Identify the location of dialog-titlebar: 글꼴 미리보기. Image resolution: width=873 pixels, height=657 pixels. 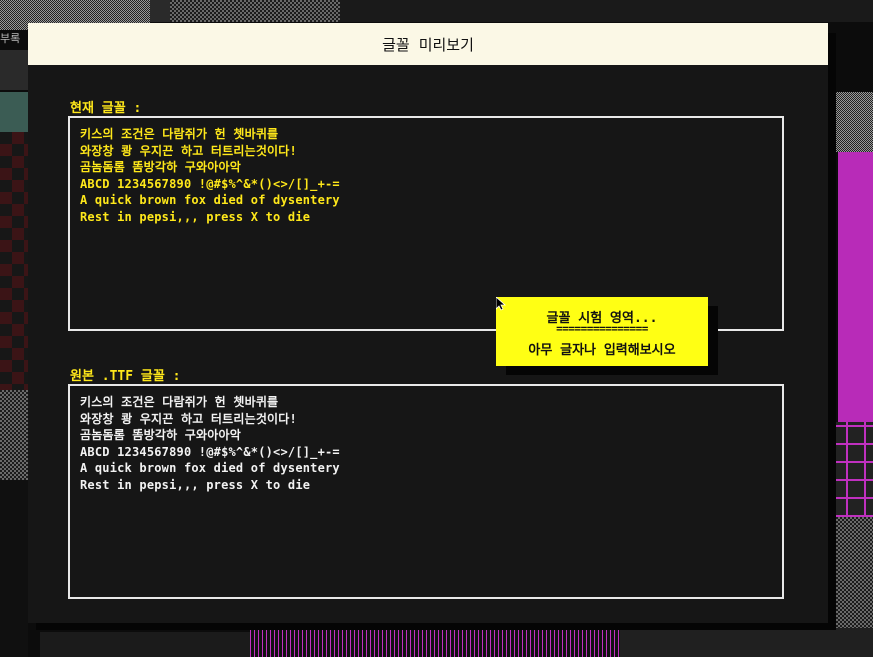
(428, 44).